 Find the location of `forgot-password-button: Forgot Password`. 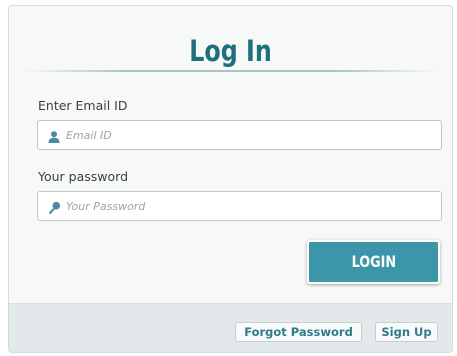

forgot-password-button: Forgot Password is located at coordinates (298, 332).